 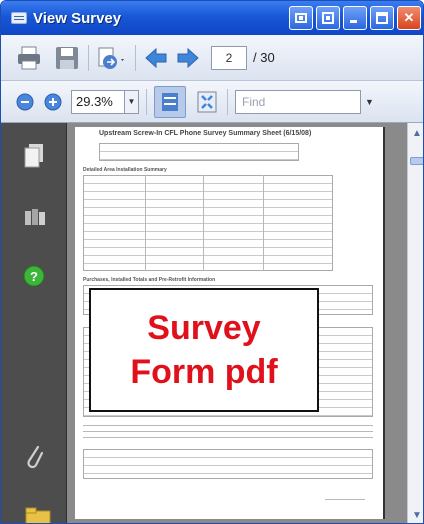 I want to click on window-title: View Survey, so click(x=77, y=18).